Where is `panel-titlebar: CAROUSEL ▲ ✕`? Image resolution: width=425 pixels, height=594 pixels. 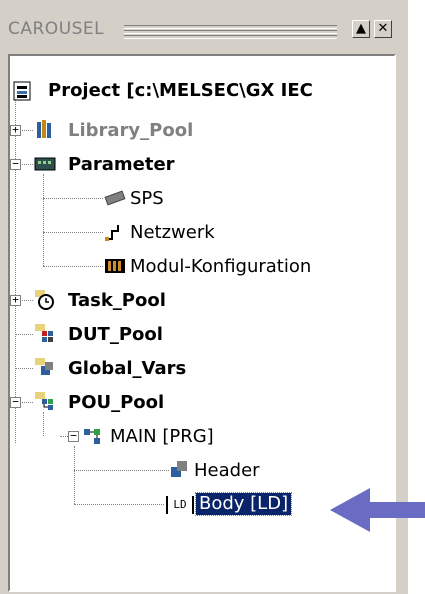 panel-titlebar: CAROUSEL ▲ ✕ is located at coordinates (205, 31).